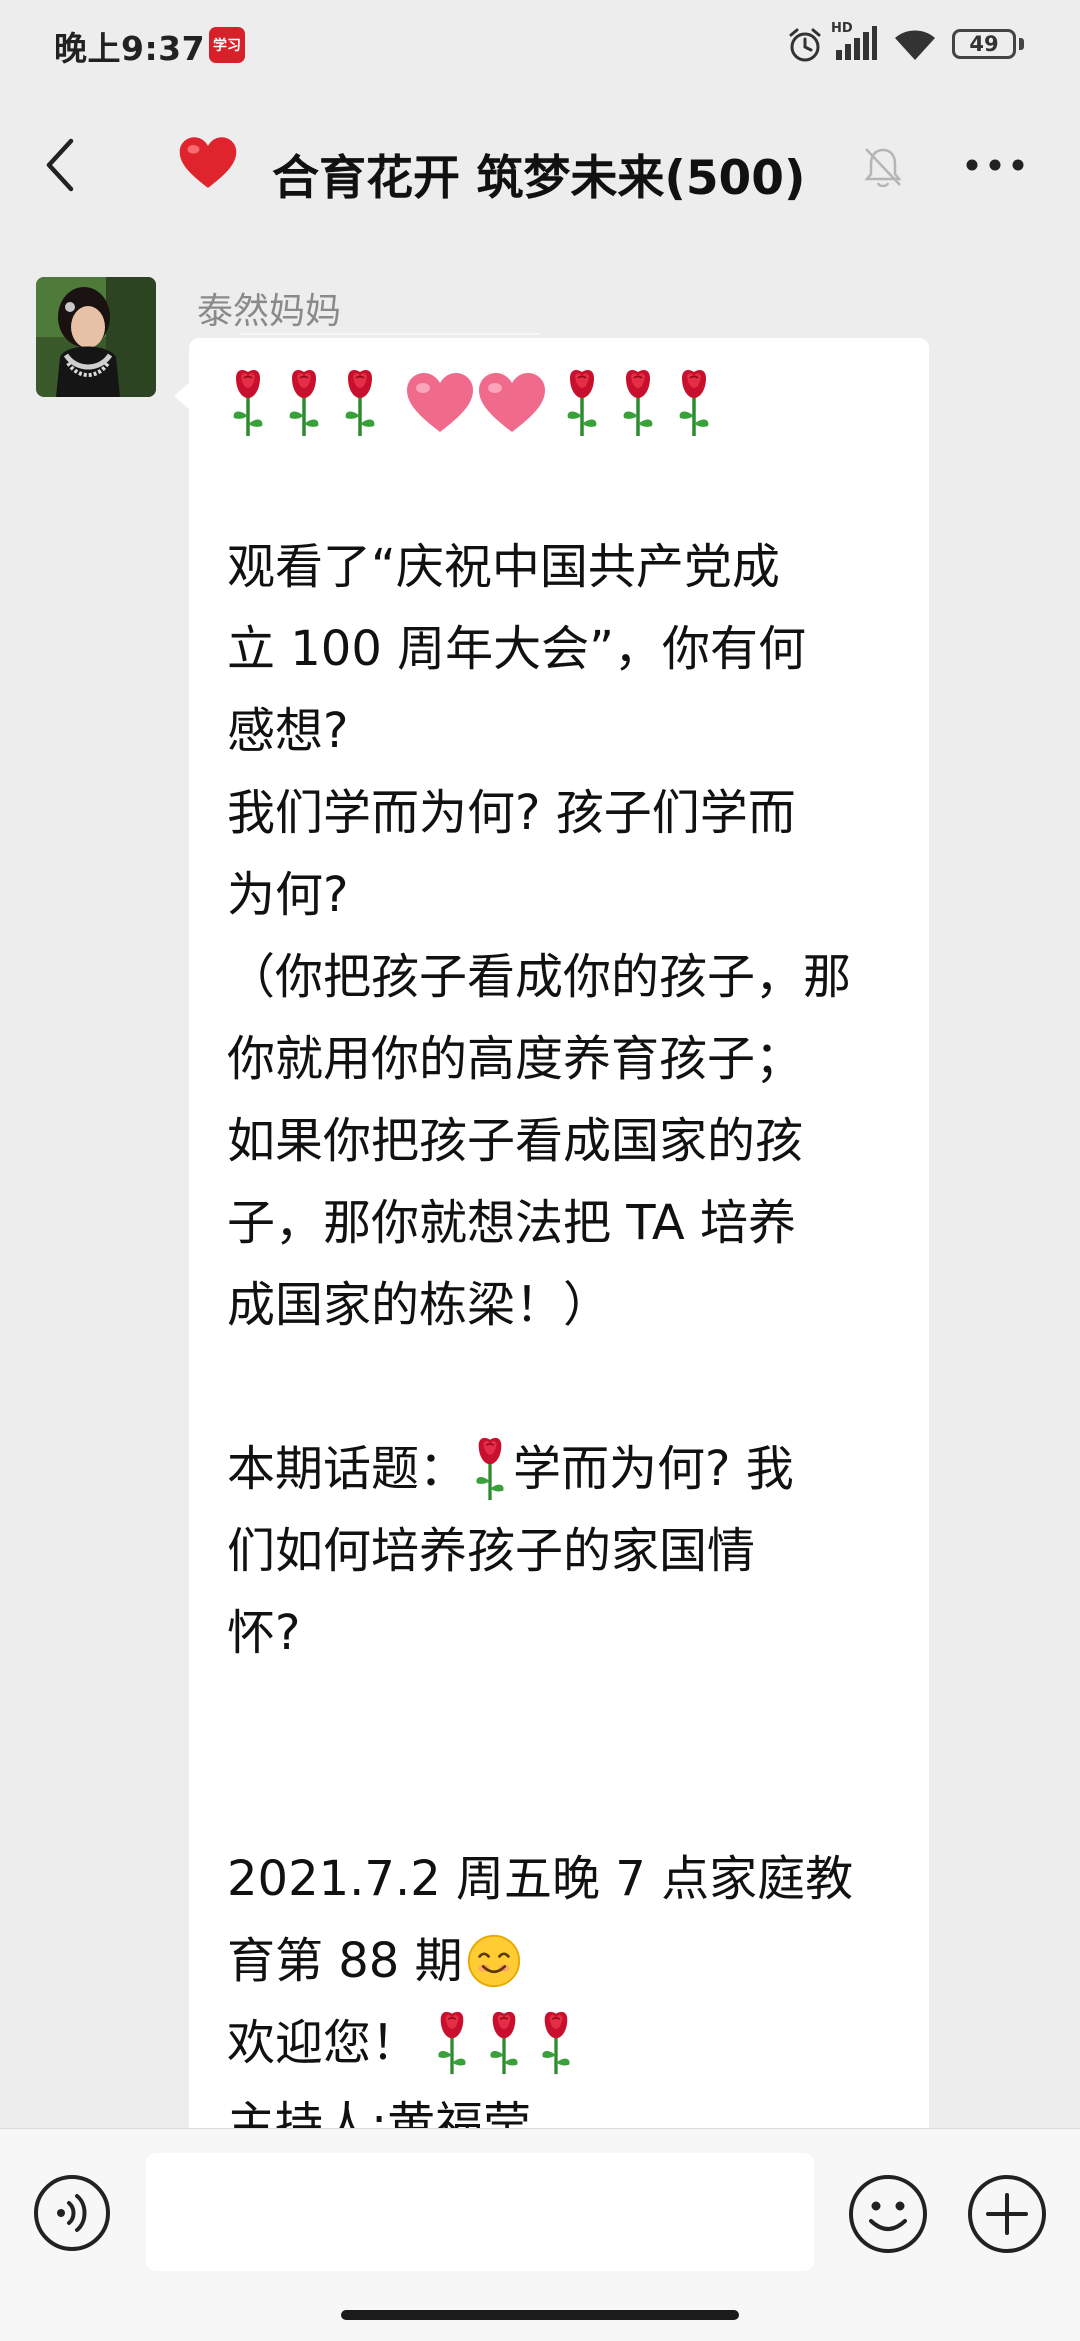 This screenshot has width=1080, height=2341. I want to click on emoji-row, so click(560, 403).